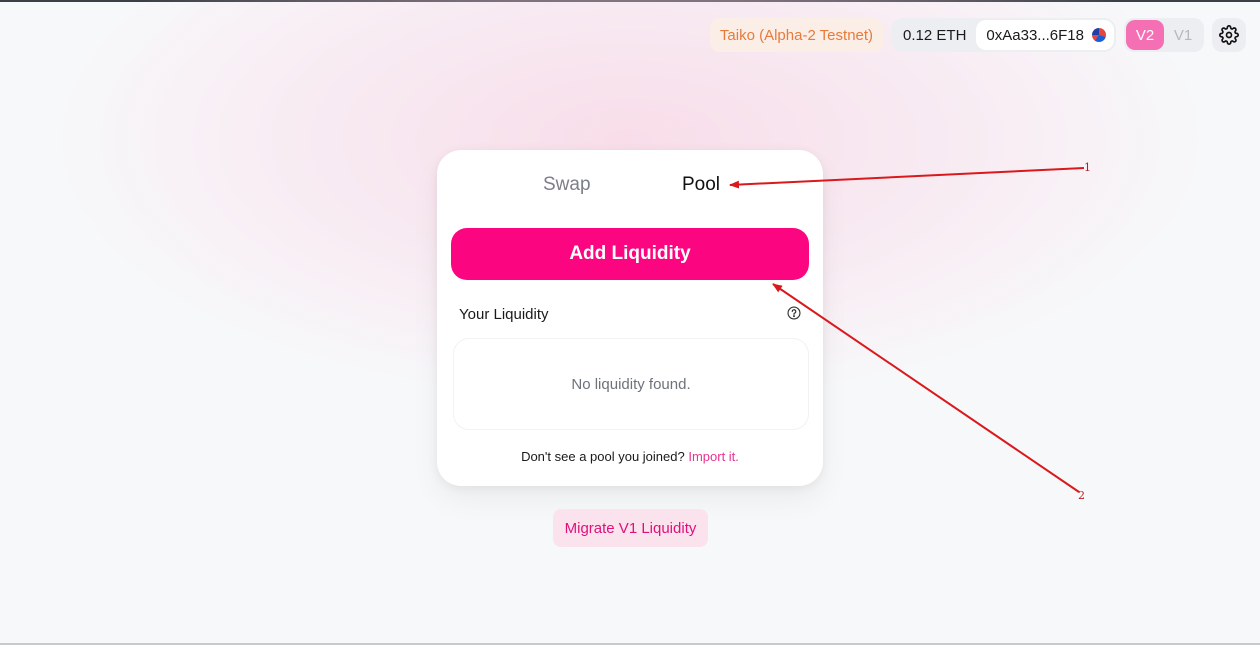 The height and width of the screenshot is (645, 1260). I want to click on identicon-icon, so click(1099, 35).